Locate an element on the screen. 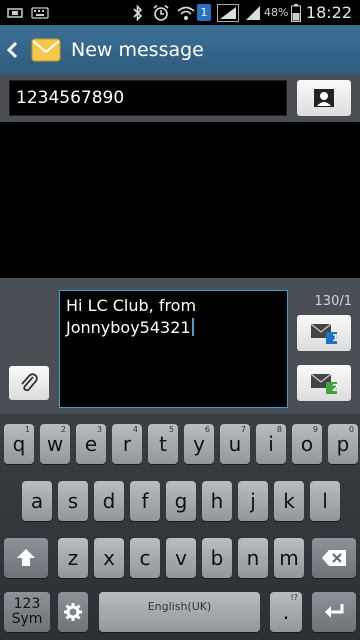 This screenshot has height=640, width=360. key-a: a is located at coordinates (37, 501).